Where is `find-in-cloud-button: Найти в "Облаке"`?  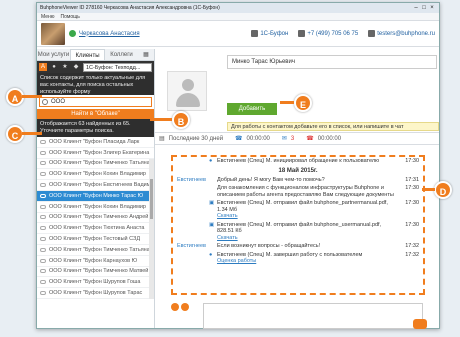 find-in-cloud-button: Найти в "Облаке" is located at coordinates (95, 114).